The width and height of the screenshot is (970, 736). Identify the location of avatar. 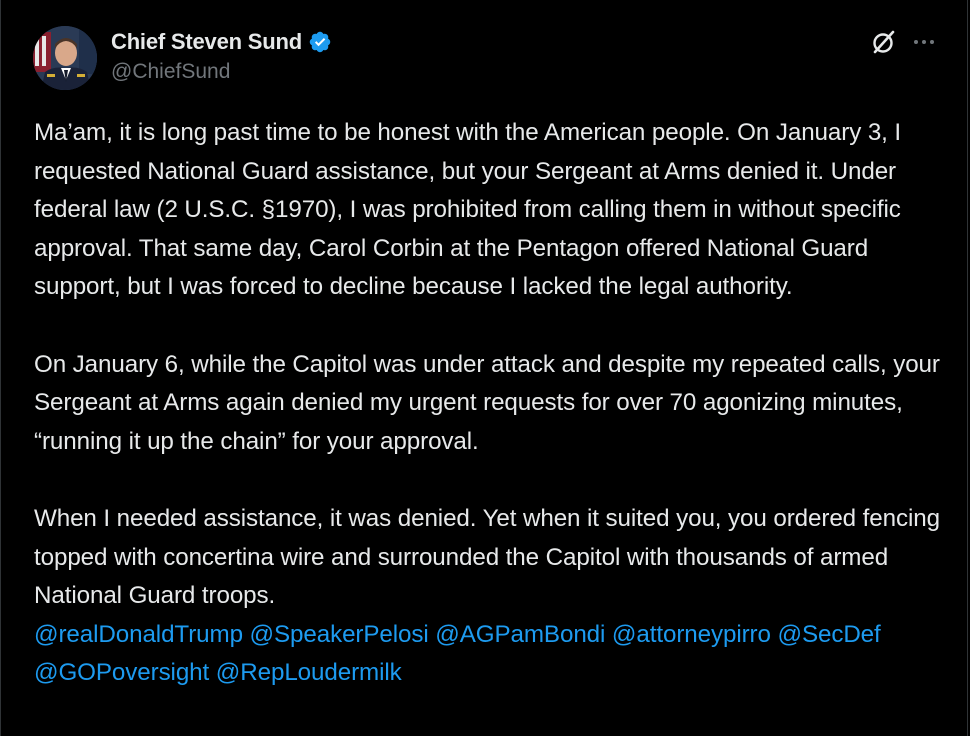
(65, 58).